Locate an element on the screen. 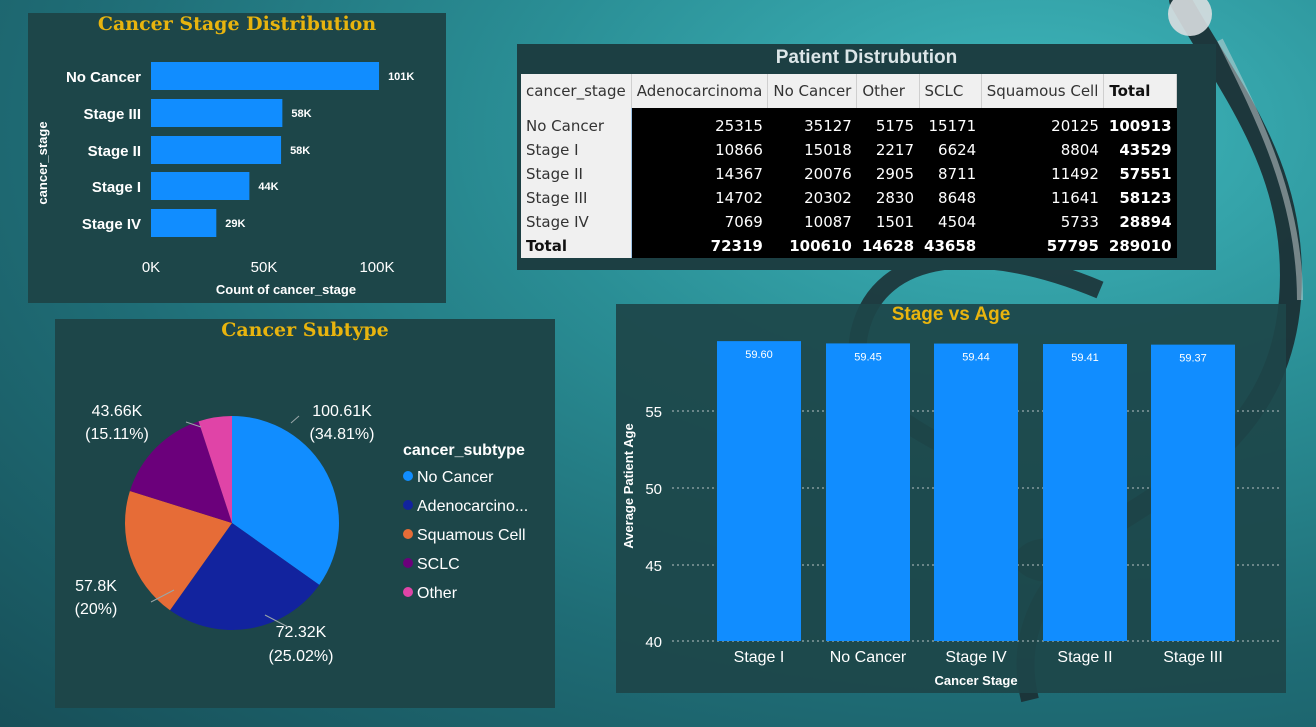 This screenshot has height=727, width=1316. table-cell: 57551 is located at coordinates (1140, 174).